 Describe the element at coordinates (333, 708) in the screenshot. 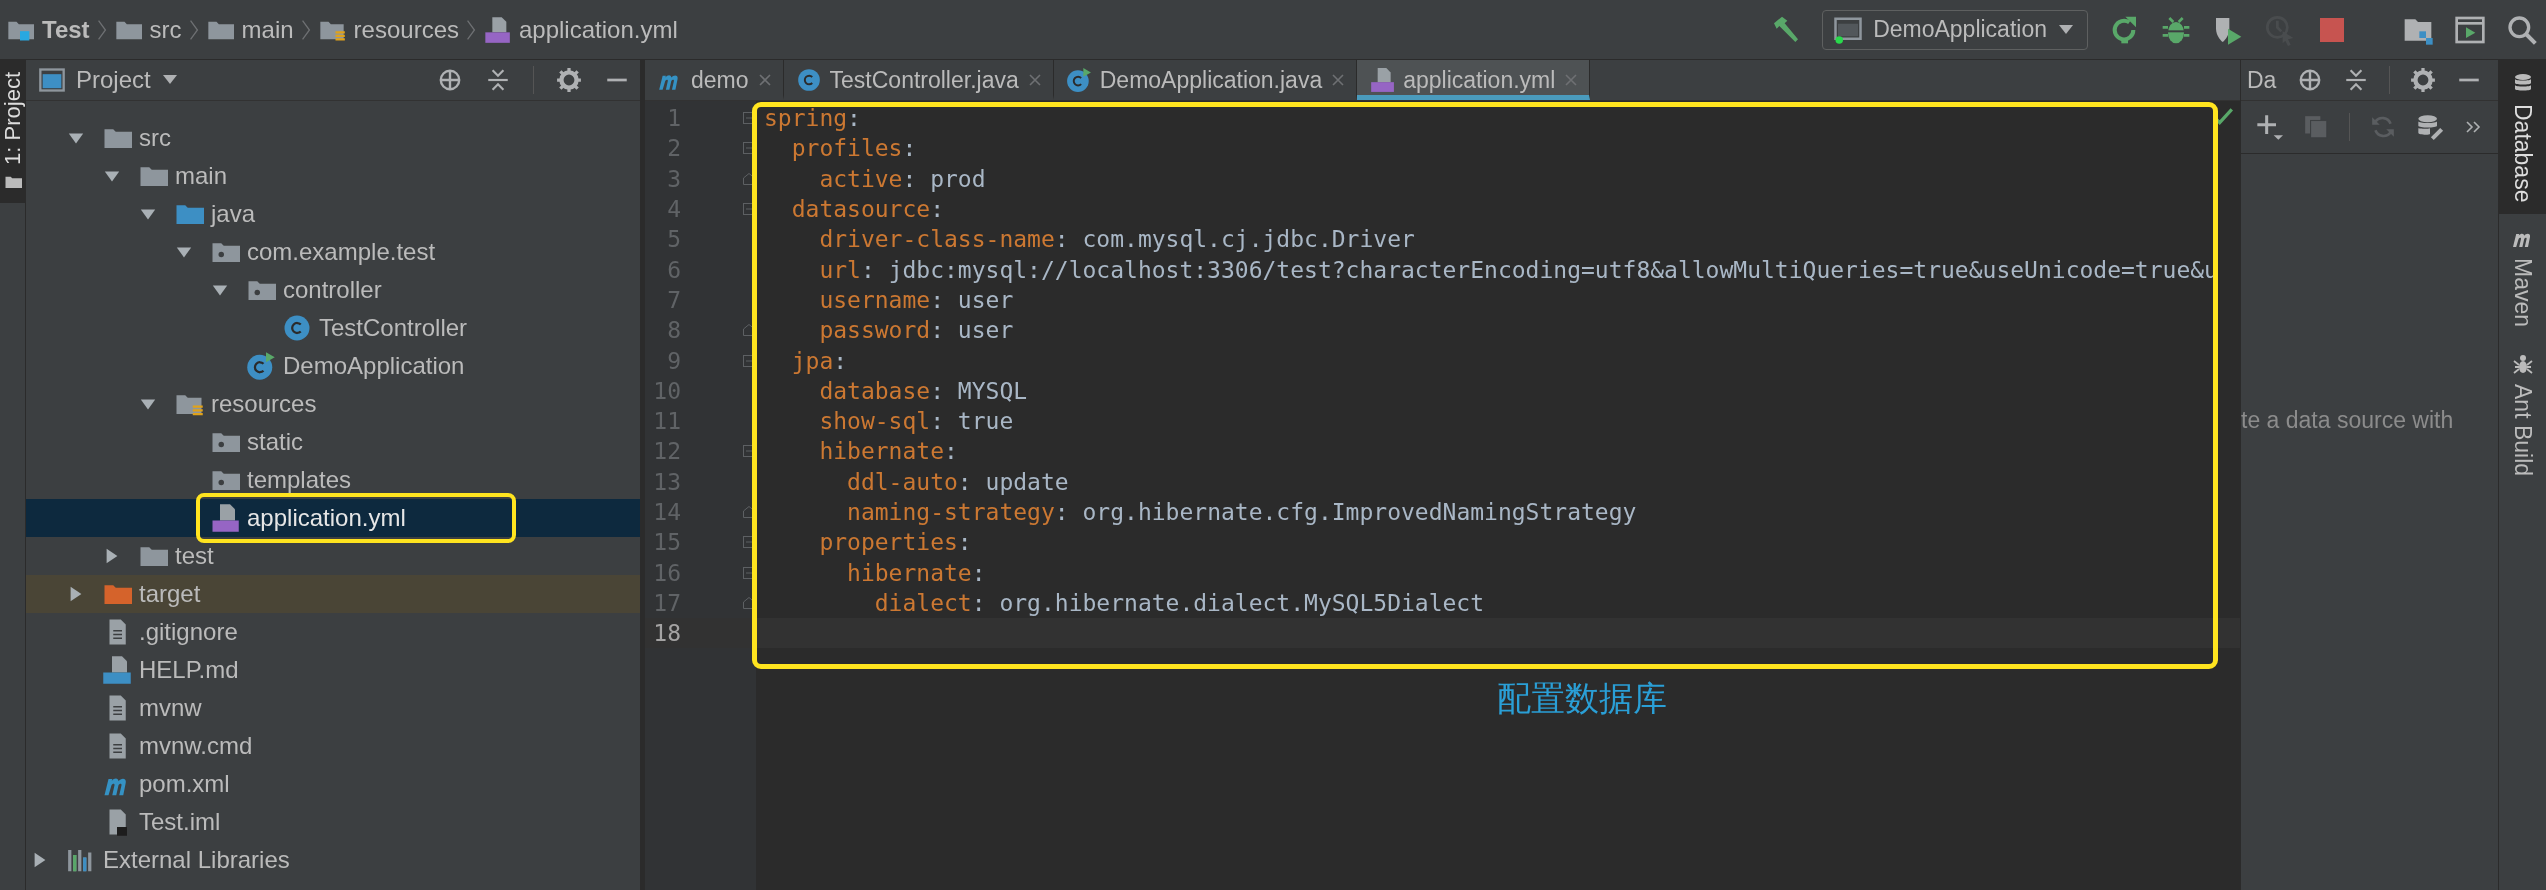

I see `tree-item: mvnw` at that location.